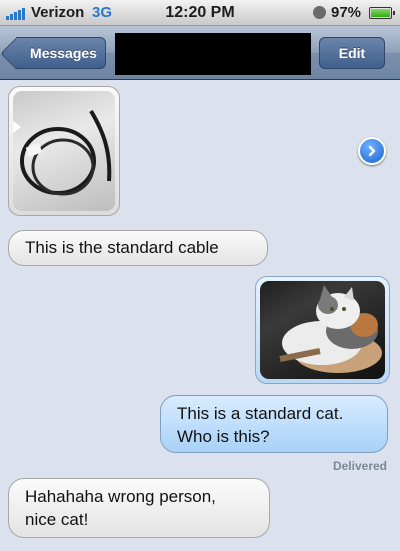 This screenshot has height=551, width=400. I want to click on redacted-contact-name, so click(213, 54).